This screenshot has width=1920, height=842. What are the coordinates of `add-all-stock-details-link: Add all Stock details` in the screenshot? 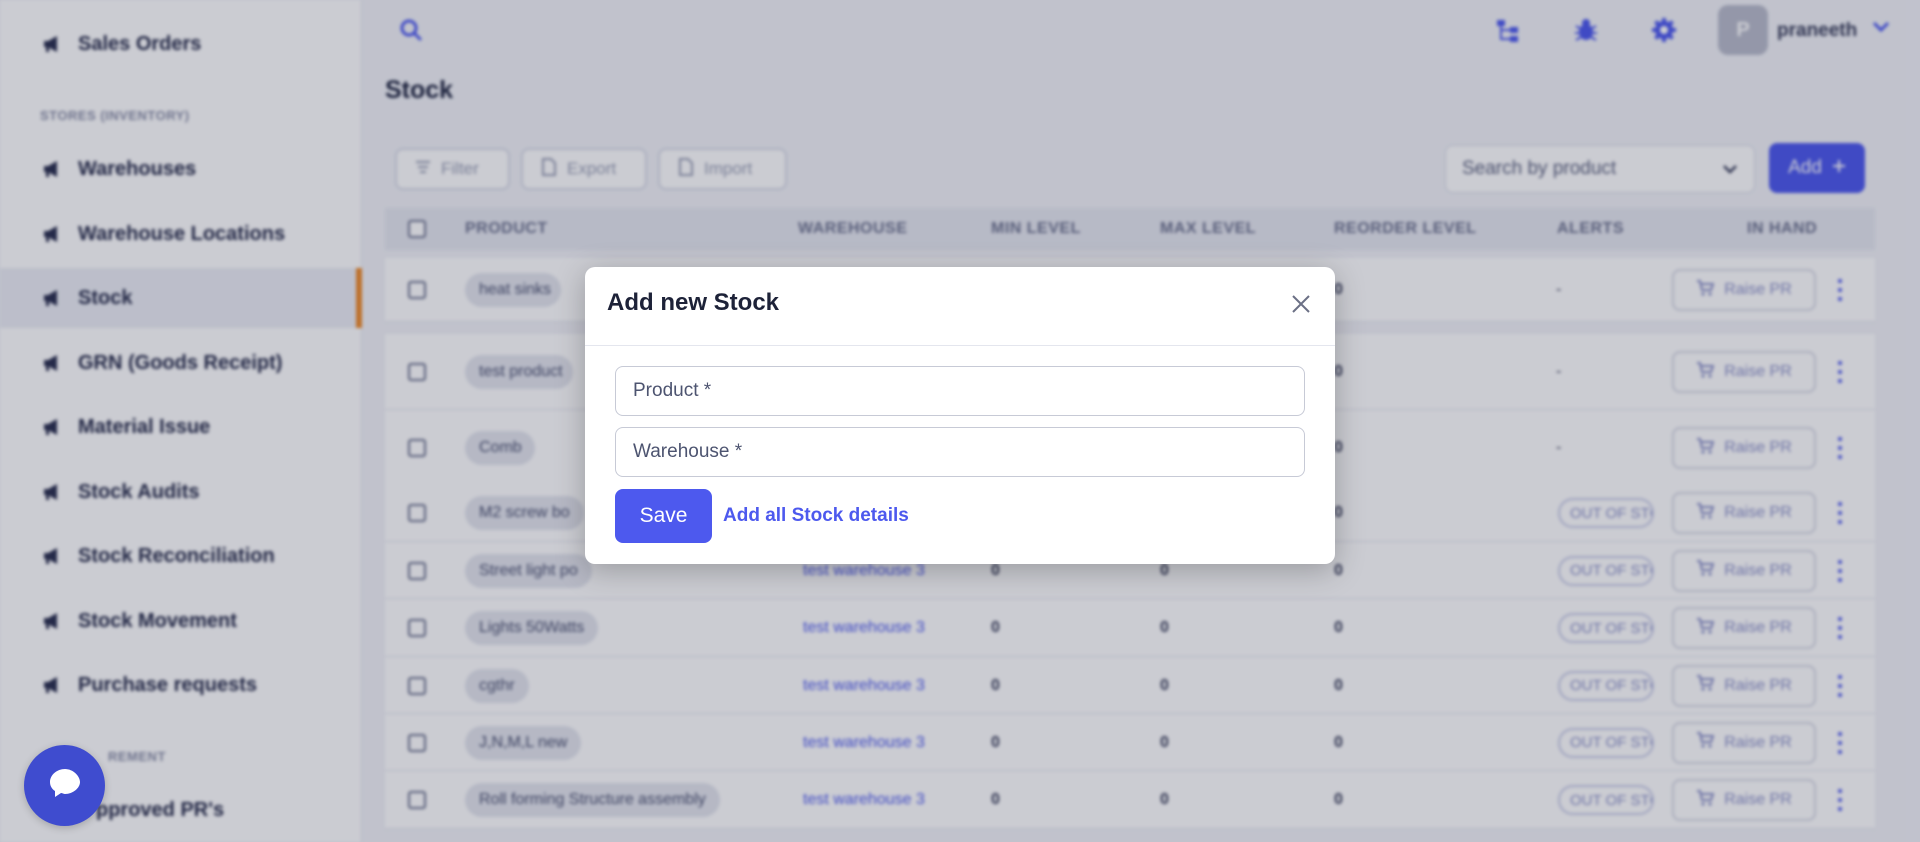 It's located at (816, 516).